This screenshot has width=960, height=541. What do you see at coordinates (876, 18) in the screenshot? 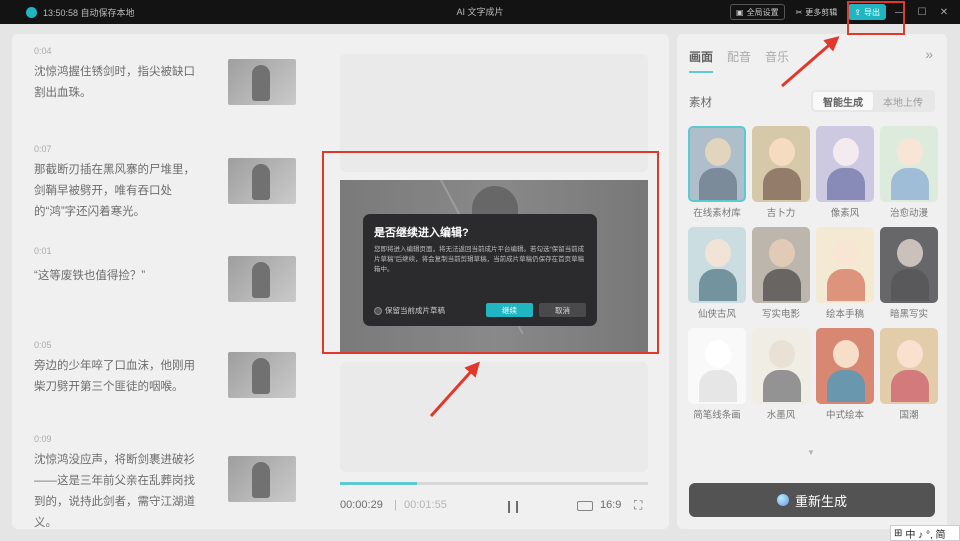
I see `annotation-box-export` at bounding box center [876, 18].